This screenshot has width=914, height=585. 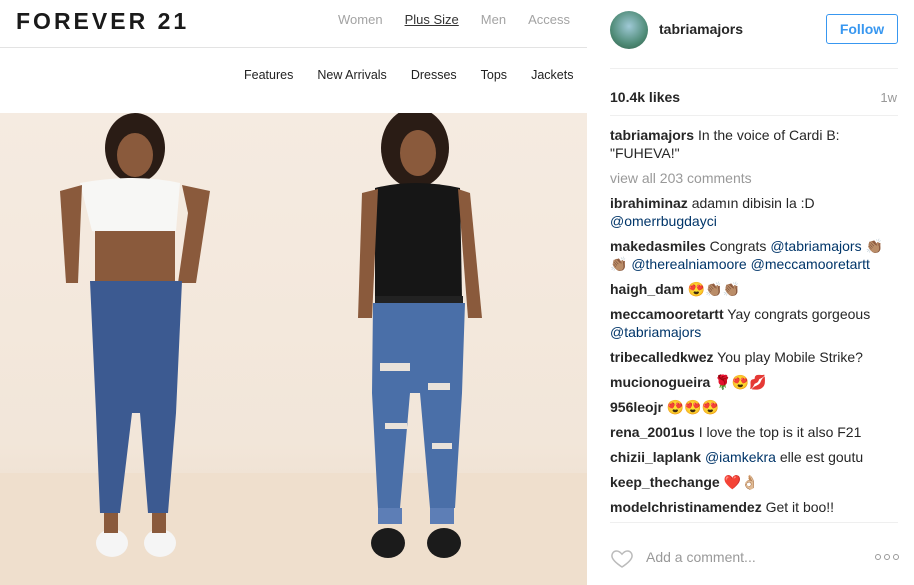 I want to click on post-header: tabriamajors Follow, so click(x=750, y=34).